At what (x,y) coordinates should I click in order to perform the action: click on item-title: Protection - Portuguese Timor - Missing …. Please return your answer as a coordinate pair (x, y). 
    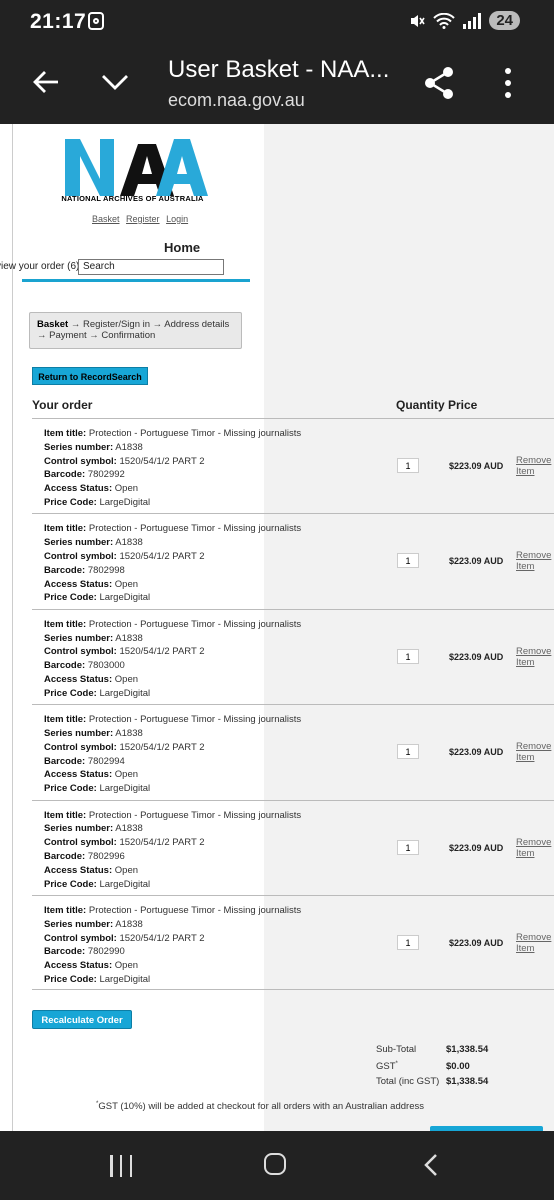
    Looking at the image, I should click on (195, 910).